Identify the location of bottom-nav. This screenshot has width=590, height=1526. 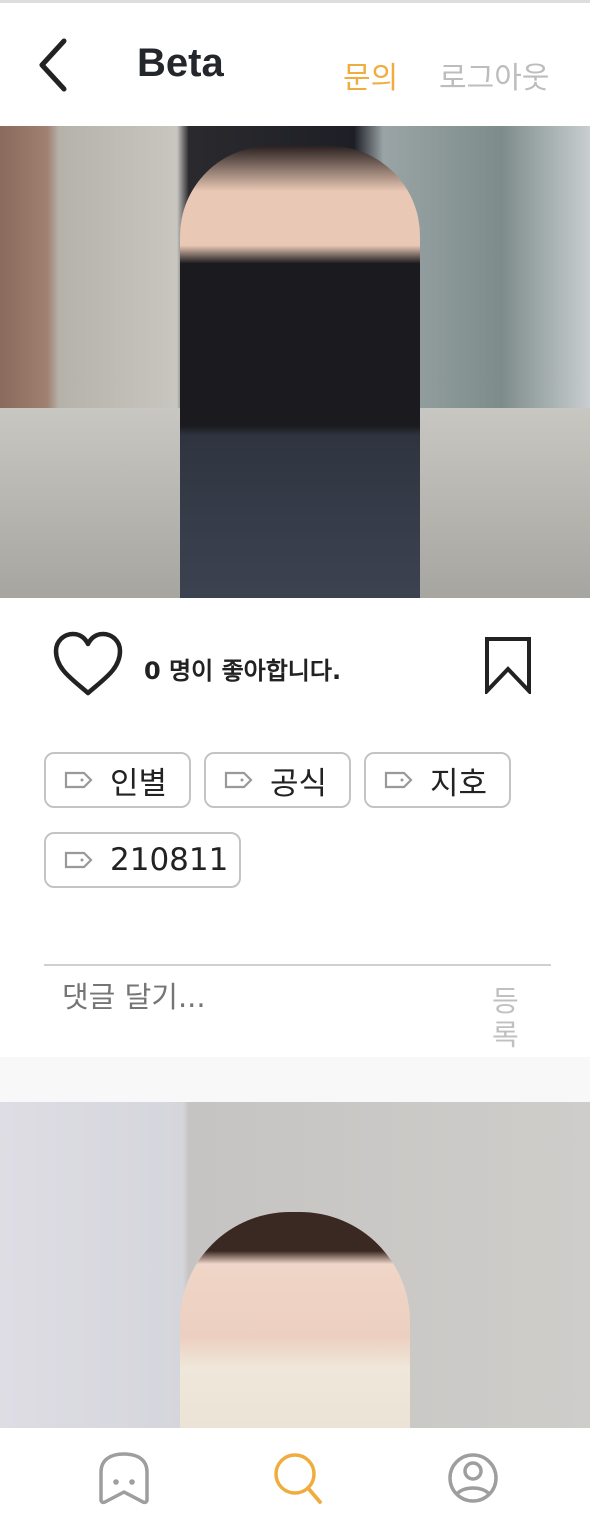
(295, 1477).